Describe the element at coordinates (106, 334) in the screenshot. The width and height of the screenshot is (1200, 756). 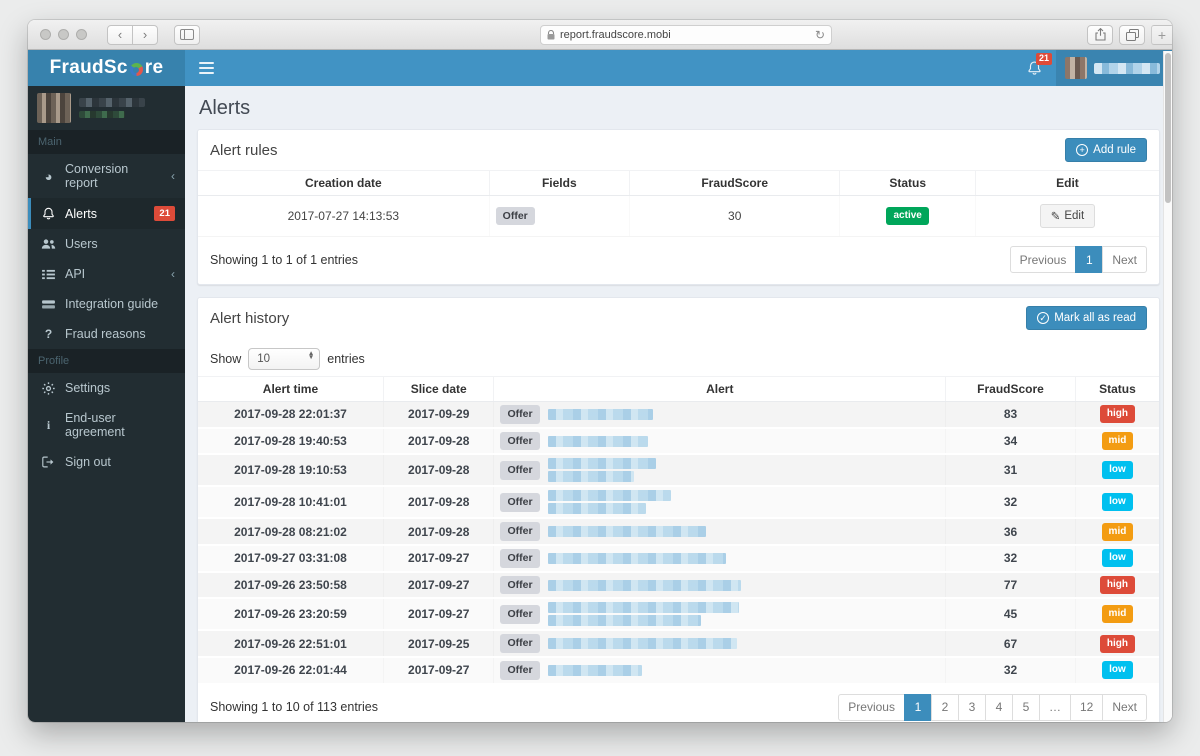
I see `sidebar-item-fraud-reasons: ? Fraud reasons` at that location.